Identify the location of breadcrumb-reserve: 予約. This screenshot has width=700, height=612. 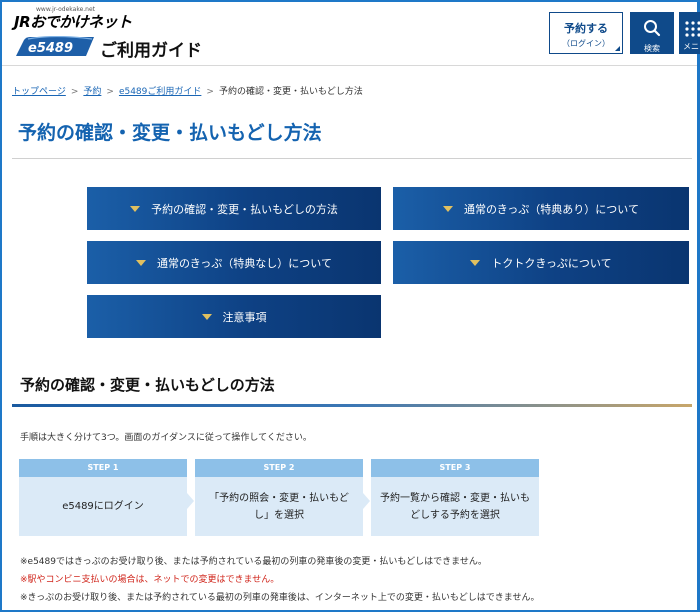
(92, 92).